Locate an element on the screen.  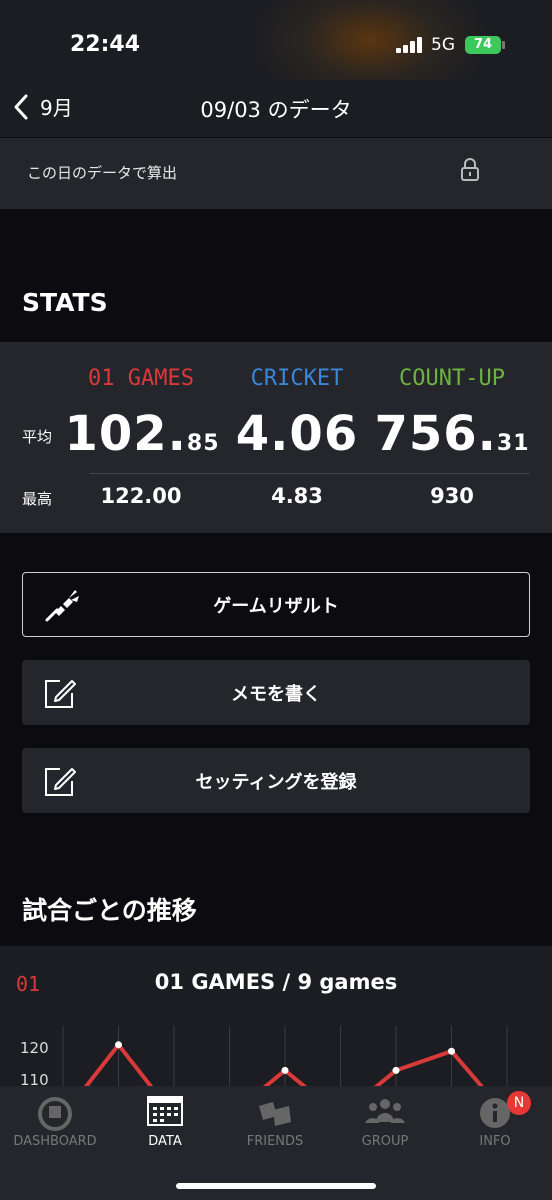
tab-group: GROUP is located at coordinates (385, 1126).